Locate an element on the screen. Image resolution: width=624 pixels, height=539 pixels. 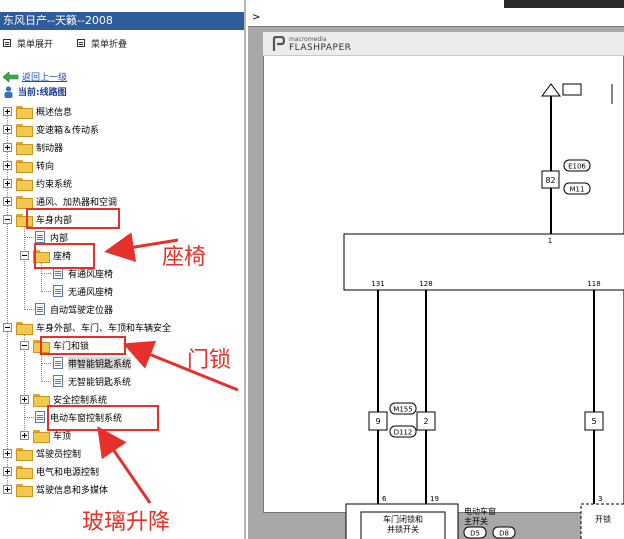
tree-item-body-exterior: 车身外部、车门、车顶和车辆安全 is located at coordinates (87, 327).